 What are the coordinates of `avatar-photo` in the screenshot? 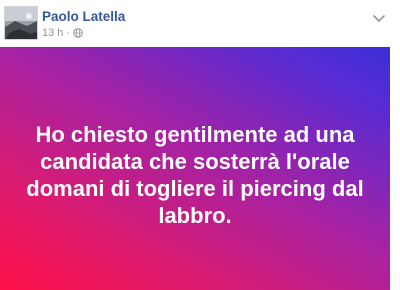 It's located at (21, 23).